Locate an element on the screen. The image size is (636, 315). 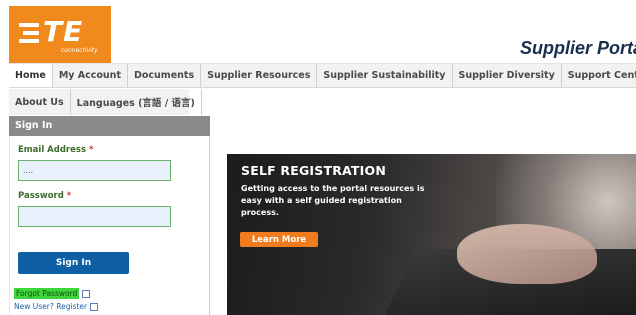
portal-title: Supplier Portal is located at coordinates (578, 48).